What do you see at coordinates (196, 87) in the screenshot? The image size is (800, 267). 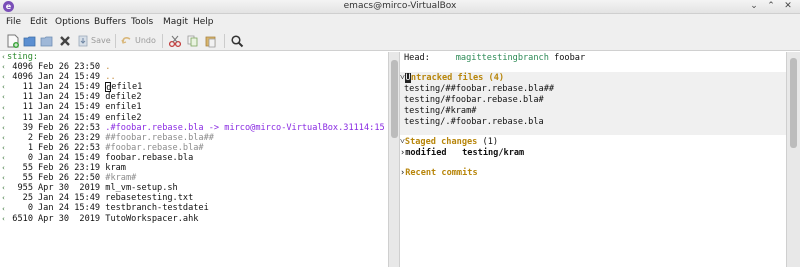 I see `dired-file-row: 11 Jan 24 15:49 defile1` at bounding box center [196, 87].